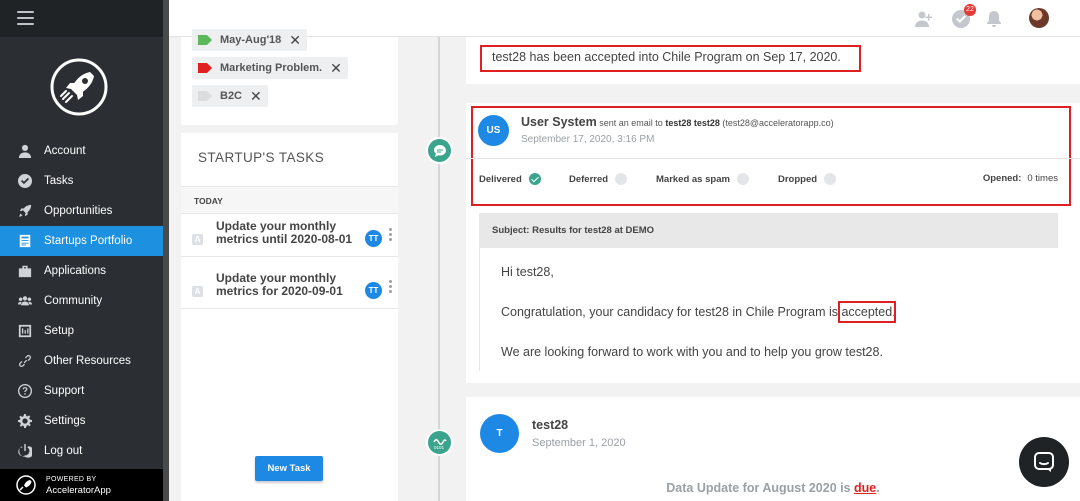 Image resolution: width=1080 pixels, height=501 pixels. What do you see at coordinates (289, 200) in the screenshot?
I see `tasks-section-today: TODAY` at bounding box center [289, 200].